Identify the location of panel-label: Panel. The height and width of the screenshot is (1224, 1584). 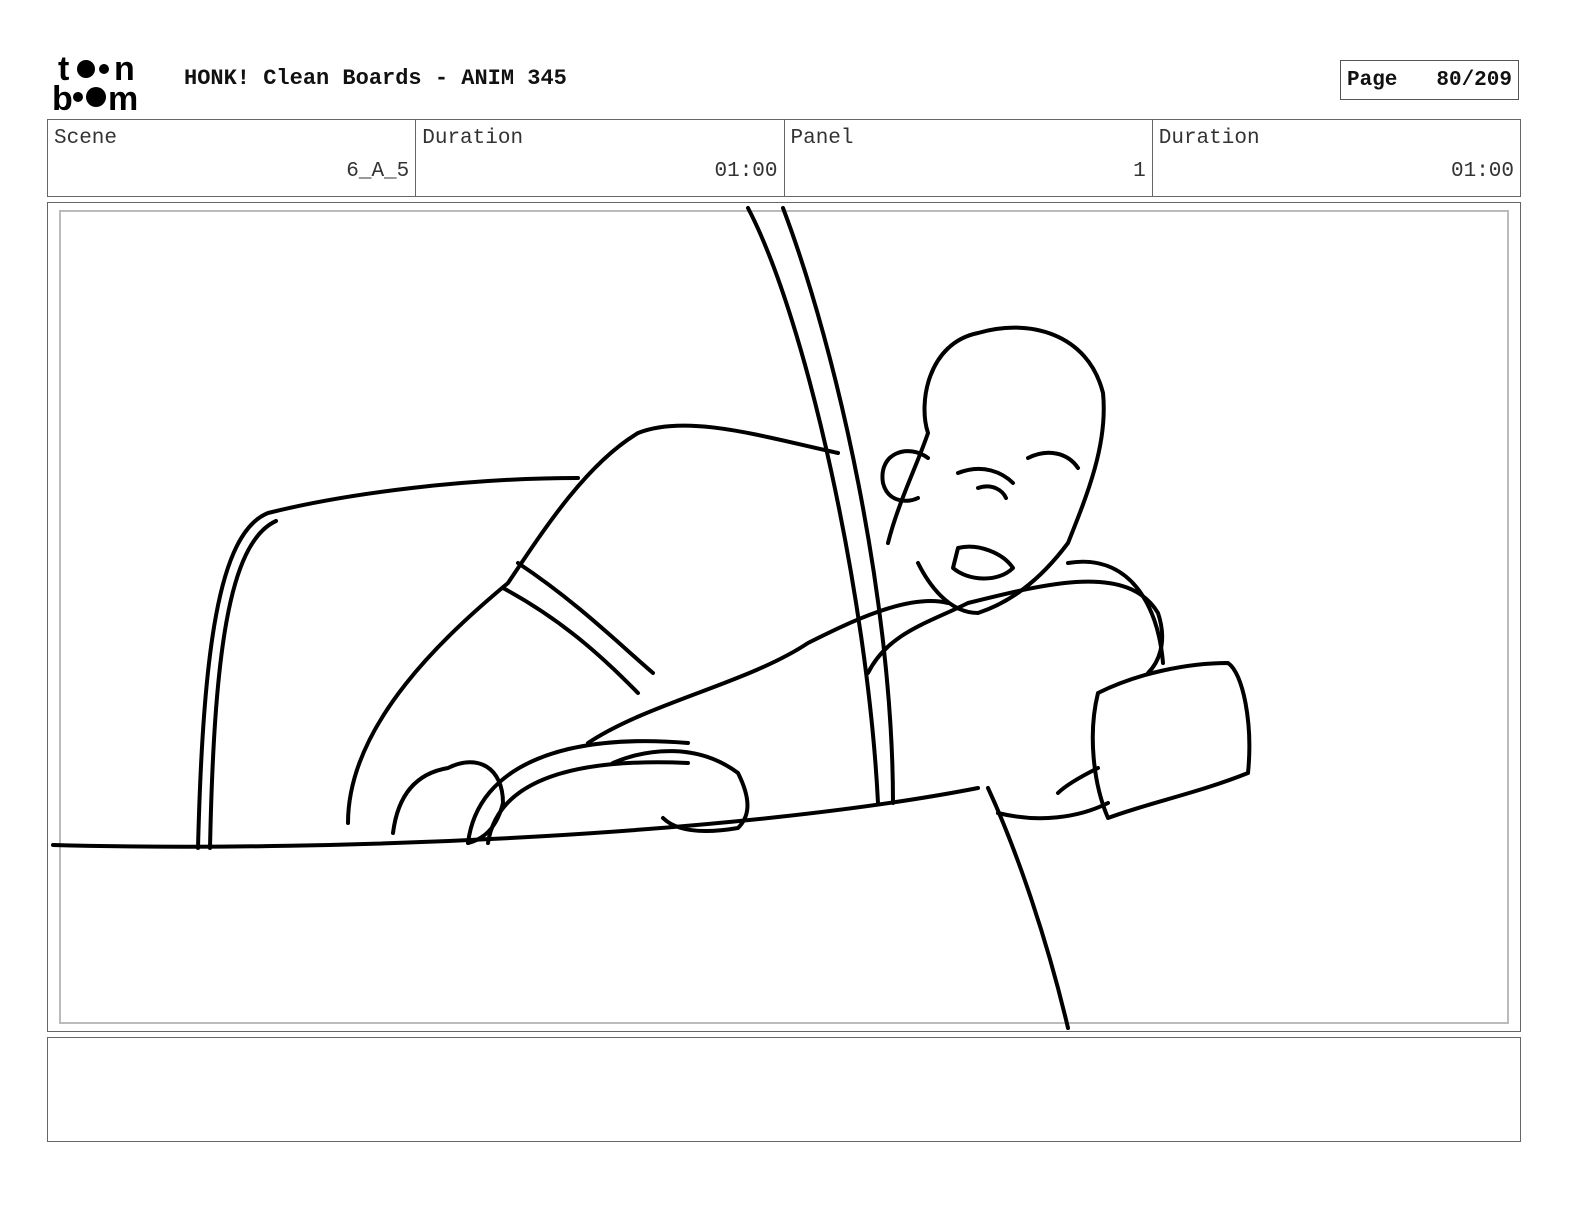
(822, 138).